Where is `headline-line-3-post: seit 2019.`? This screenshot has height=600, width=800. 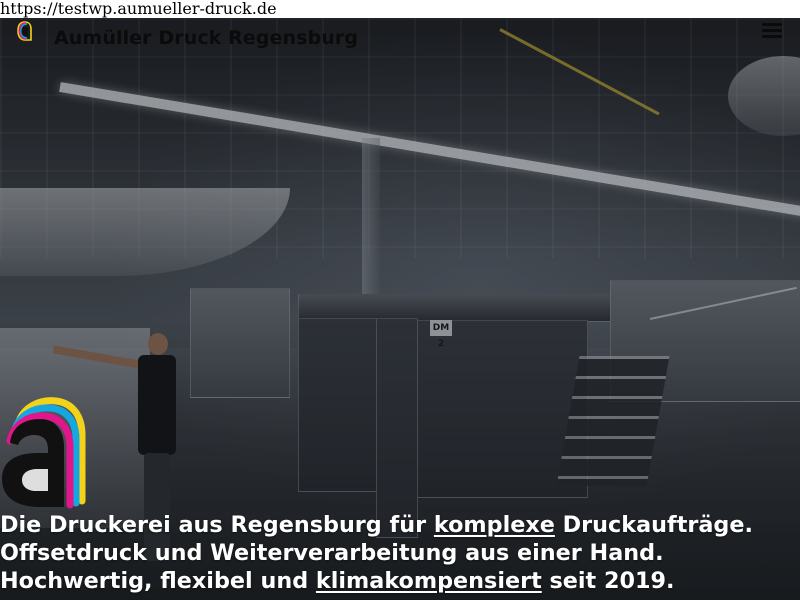
headline-line-3-post: seit 2019. is located at coordinates (608, 581).